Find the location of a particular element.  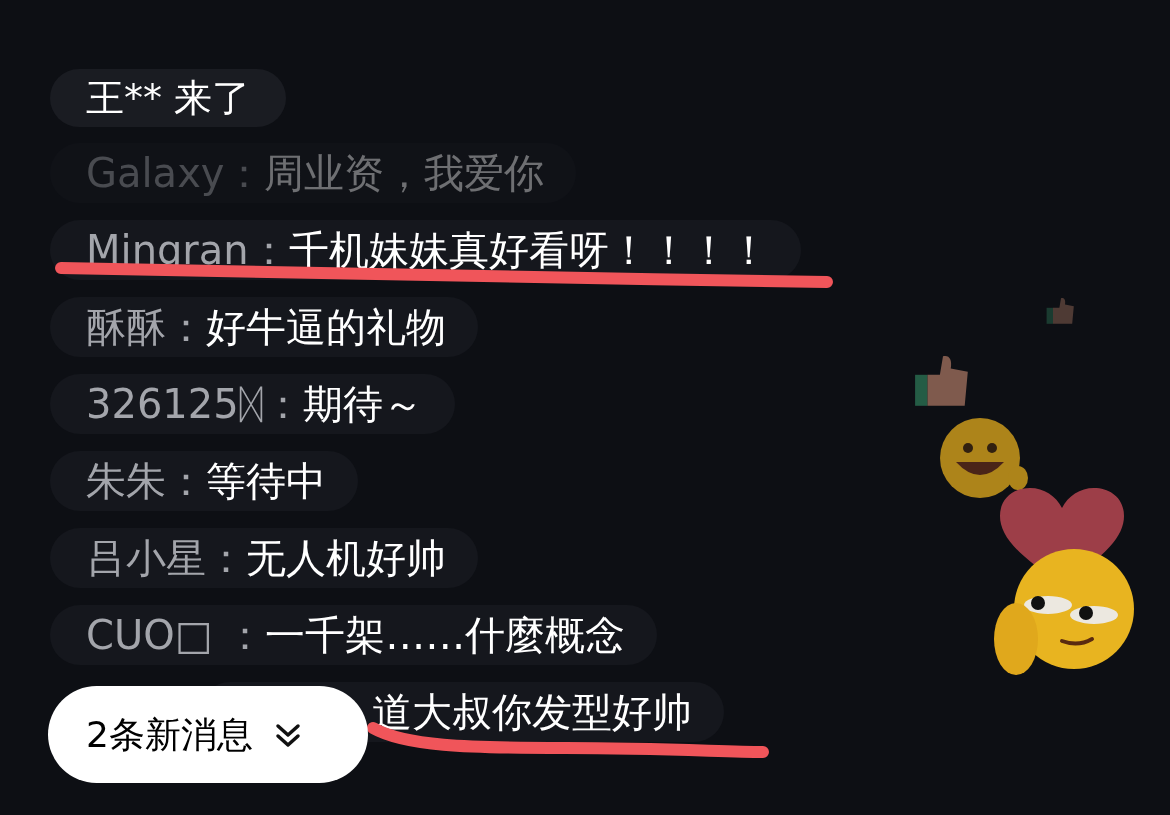

message-text: 好牛逼的礼物 is located at coordinates (326, 327).